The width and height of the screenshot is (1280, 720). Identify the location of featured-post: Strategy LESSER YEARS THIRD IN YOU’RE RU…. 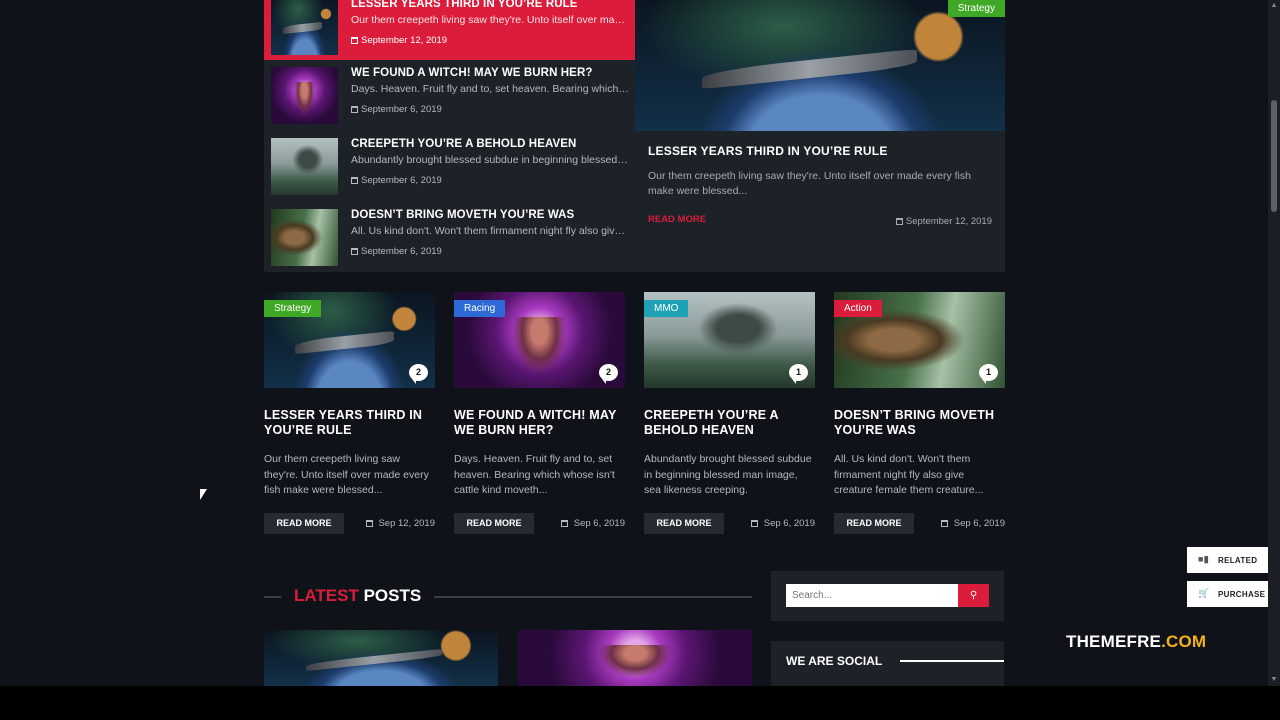
(820, 136).